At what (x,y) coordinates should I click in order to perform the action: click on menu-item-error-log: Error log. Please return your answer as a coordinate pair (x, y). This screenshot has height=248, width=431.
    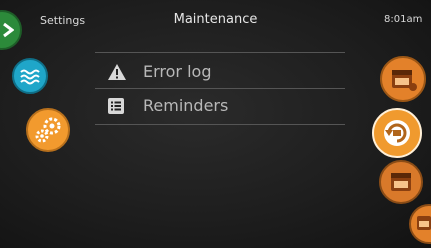
    Looking at the image, I should click on (220, 72).